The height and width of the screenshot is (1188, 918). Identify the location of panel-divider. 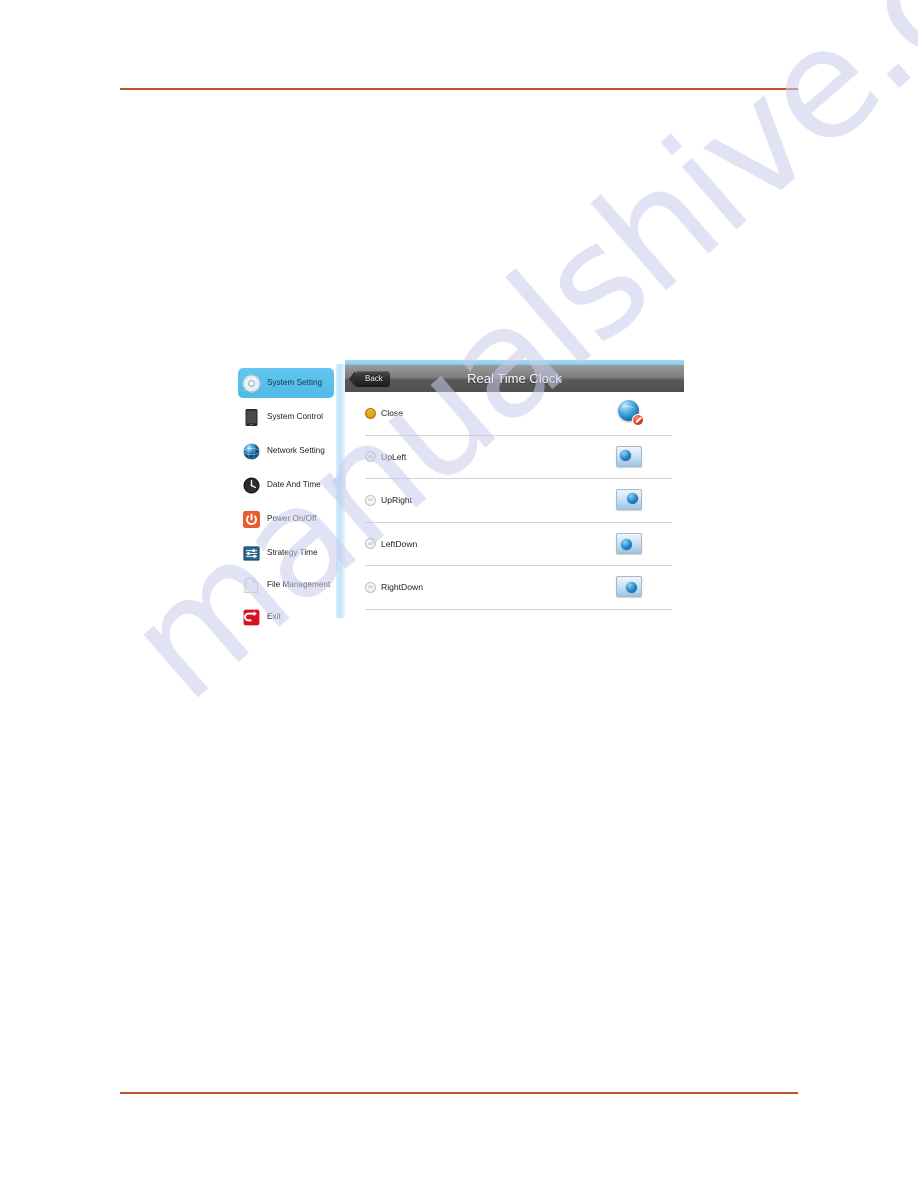
(338, 491).